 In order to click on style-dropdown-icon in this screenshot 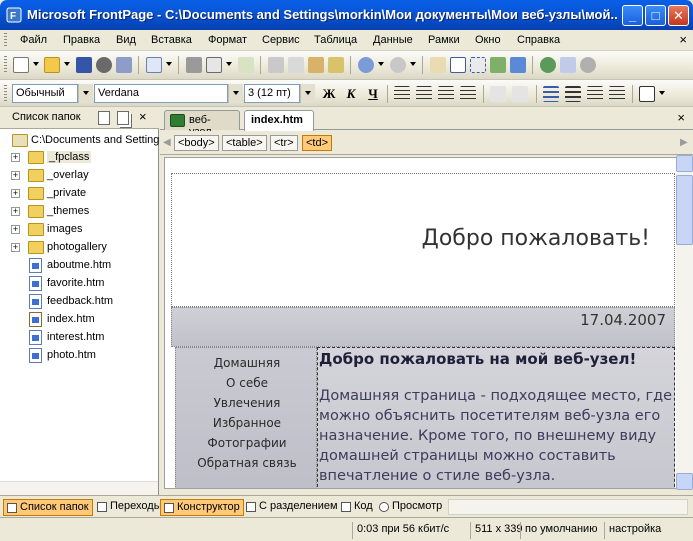, I will do `click(85, 93)`.